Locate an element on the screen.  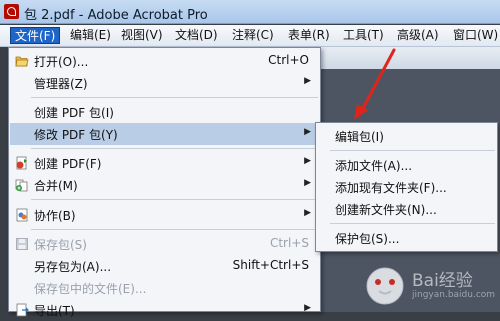
baidu-paw-icon is located at coordinates (385, 286).